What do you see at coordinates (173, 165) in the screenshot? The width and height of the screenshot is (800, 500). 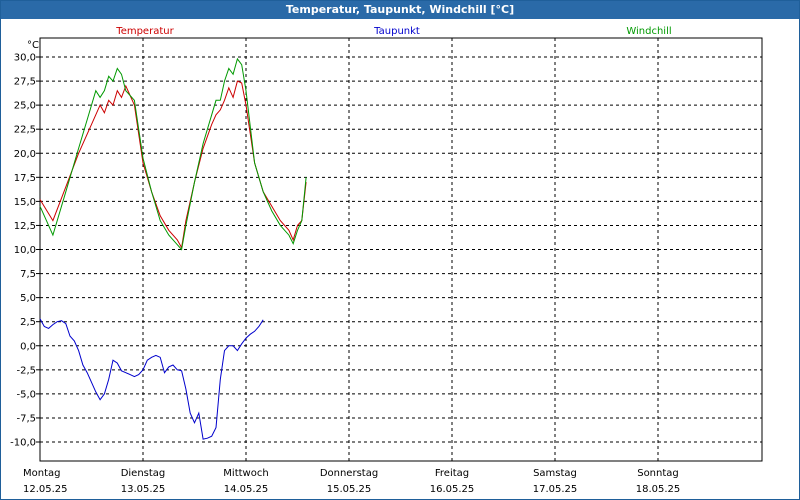 I see `series-line-temperatur` at bounding box center [173, 165].